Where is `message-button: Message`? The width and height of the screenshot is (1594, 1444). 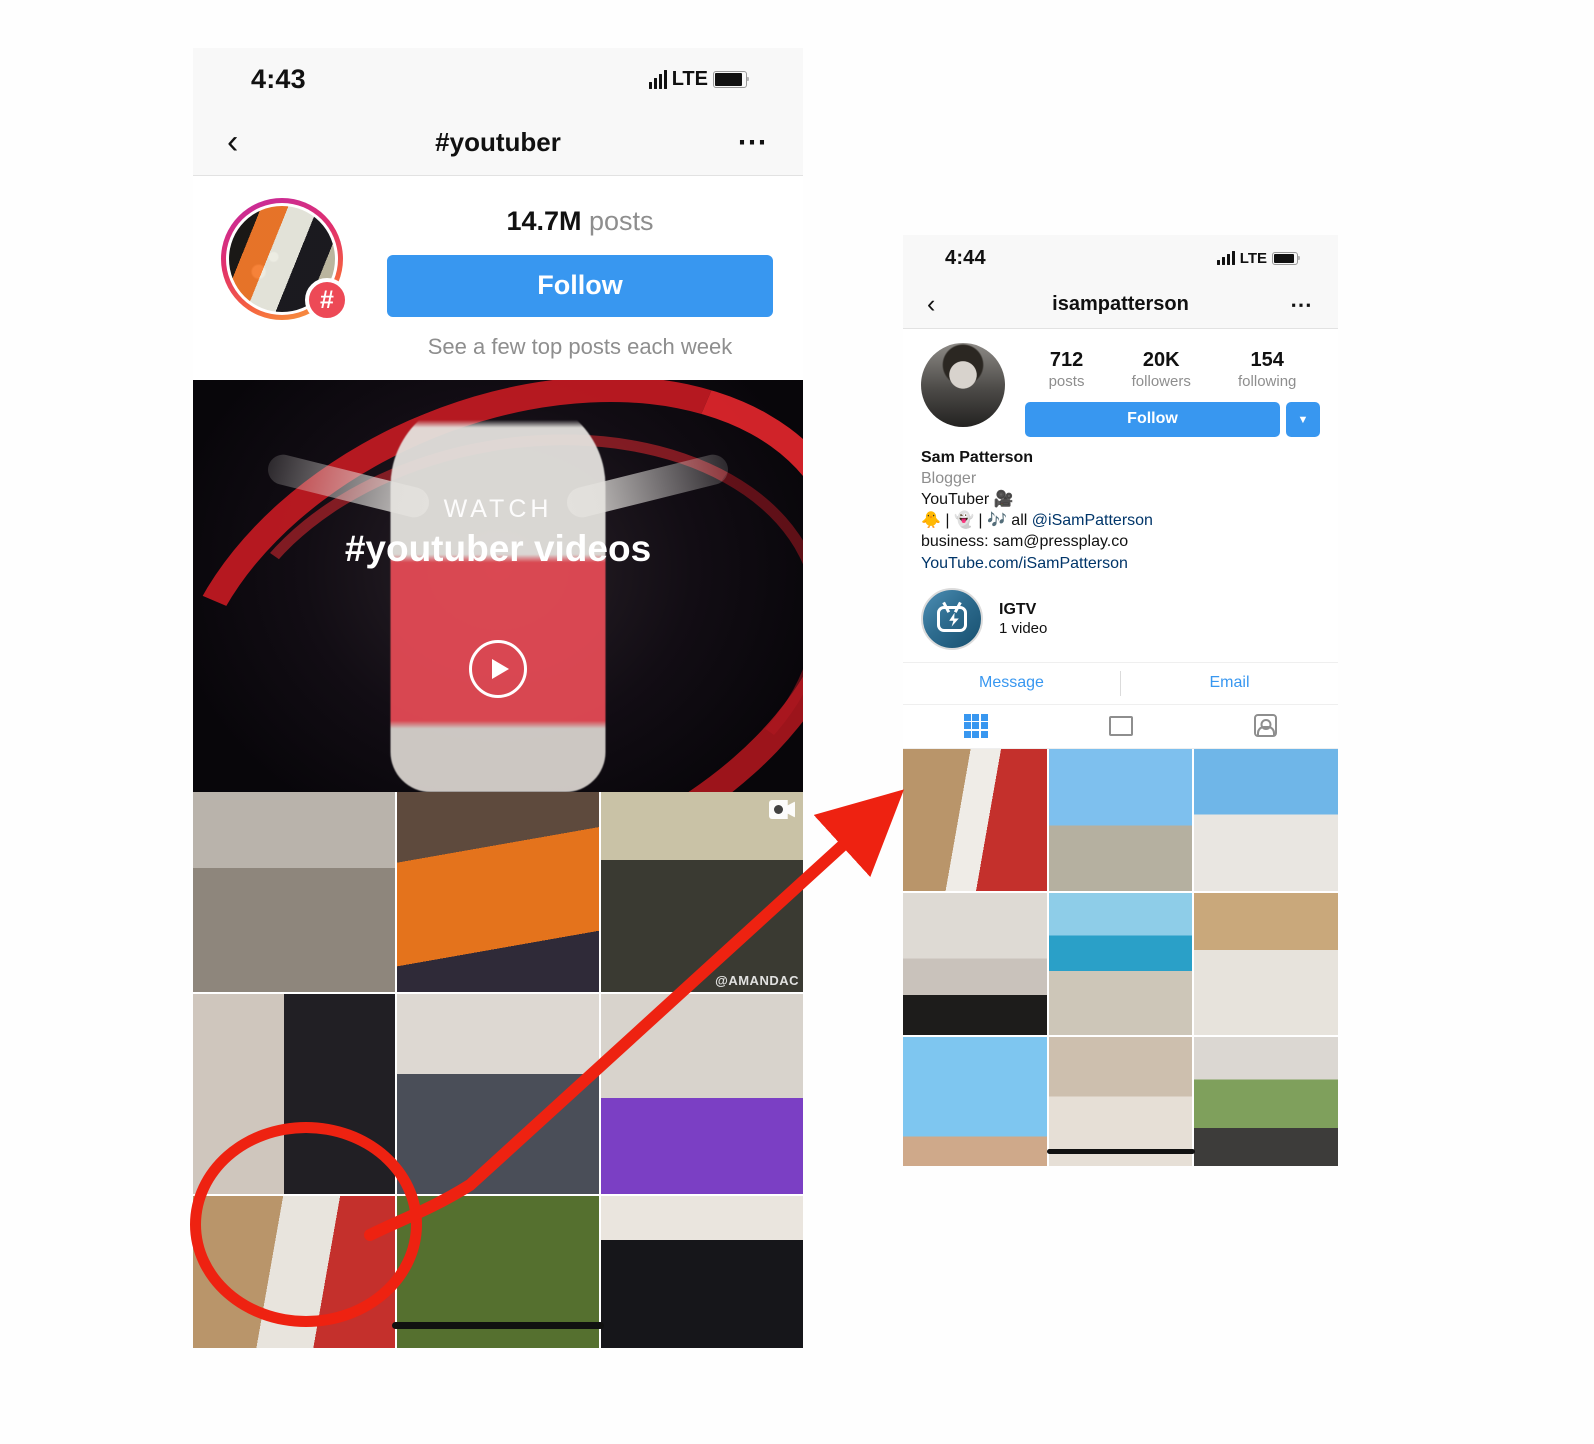 message-button: Message is located at coordinates (1011, 683).